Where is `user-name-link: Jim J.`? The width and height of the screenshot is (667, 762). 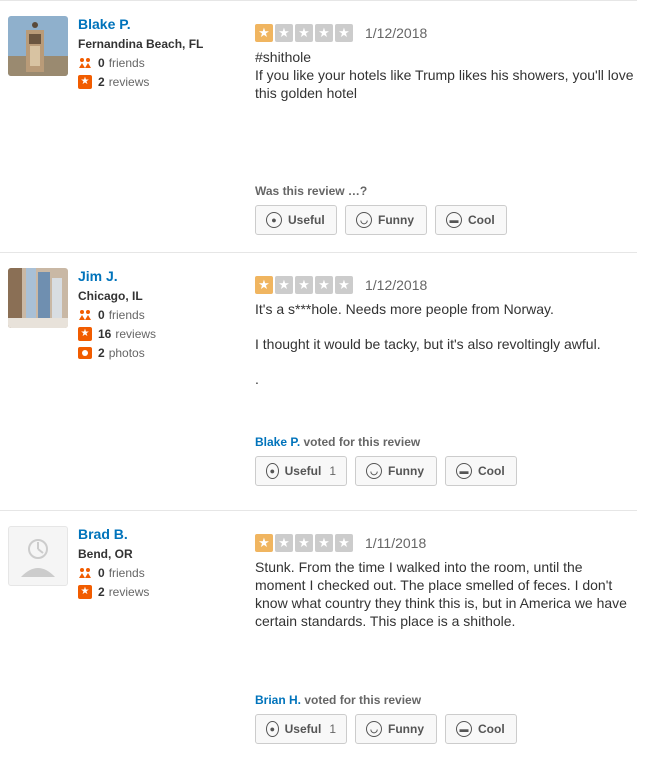
user-name-link: Jim J. is located at coordinates (98, 276).